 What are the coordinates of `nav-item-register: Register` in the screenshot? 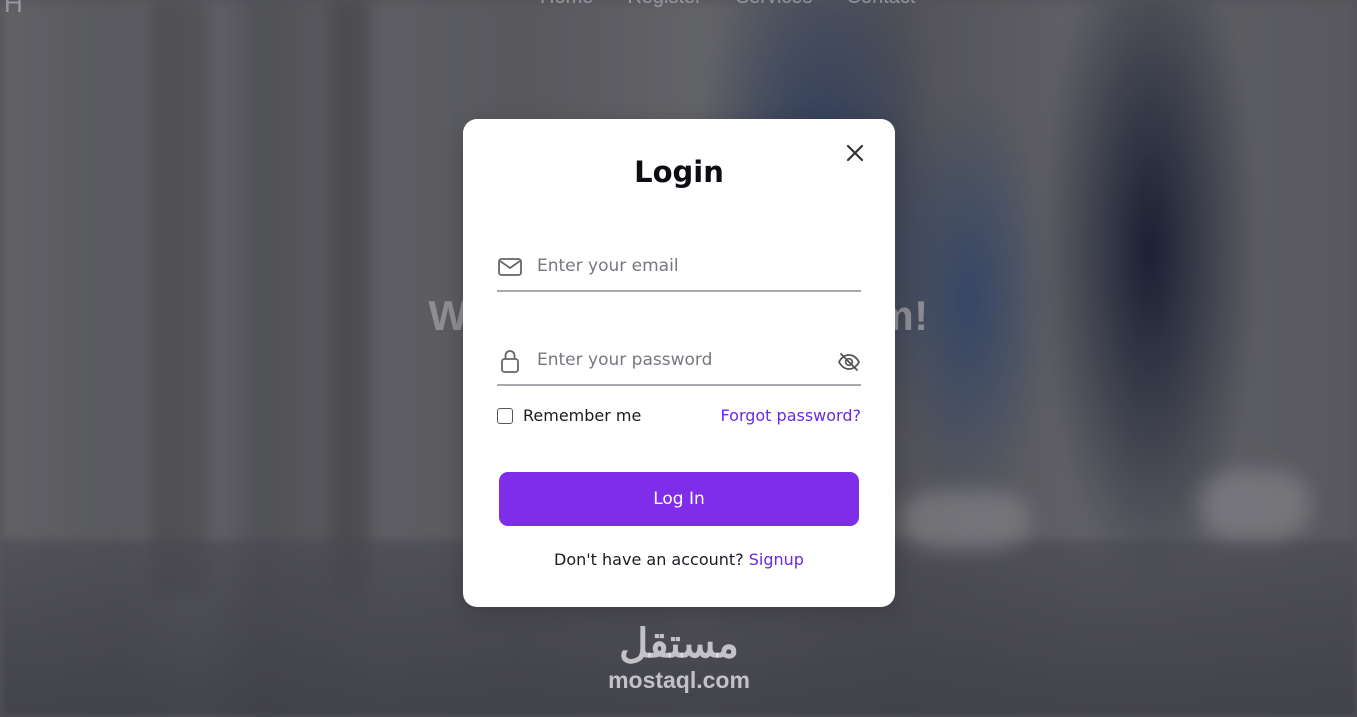 It's located at (664, 4).